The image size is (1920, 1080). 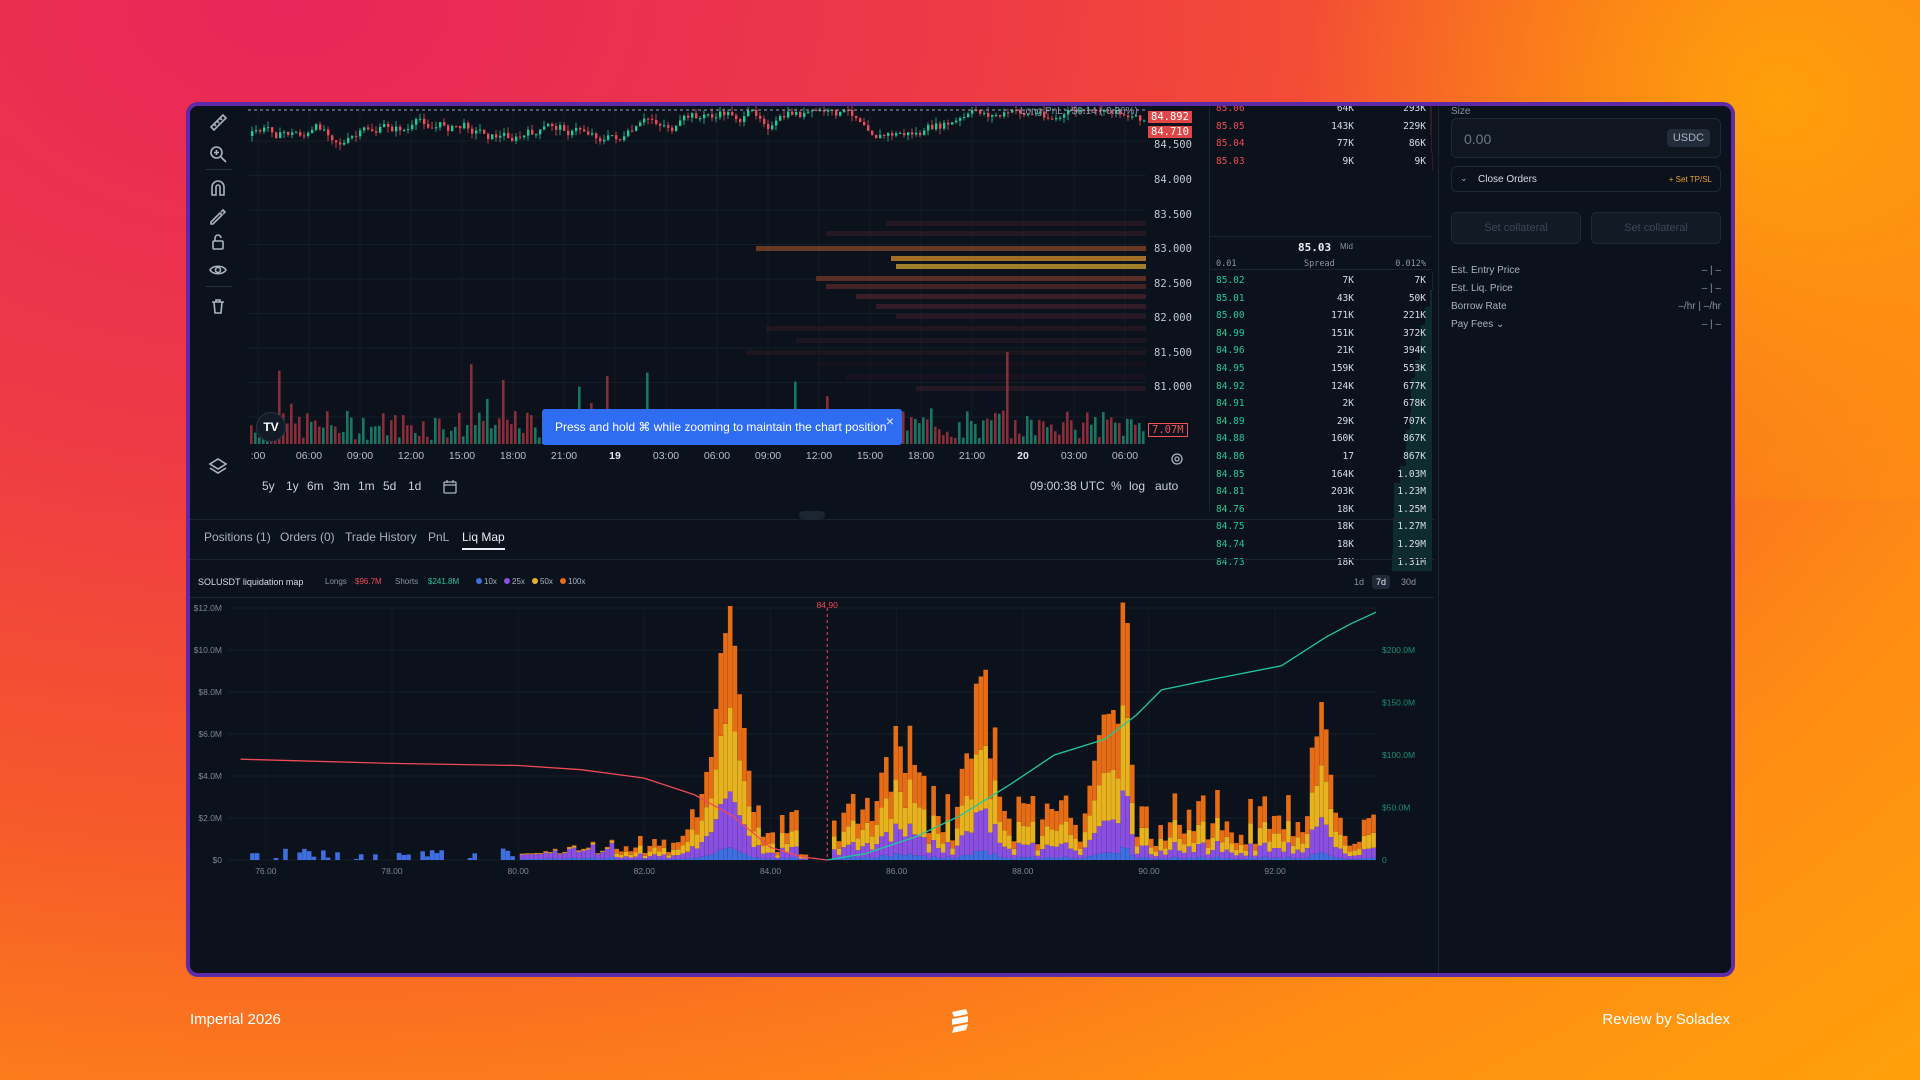 What do you see at coordinates (514, 581) in the screenshot?
I see `legend-25x: 25x` at bounding box center [514, 581].